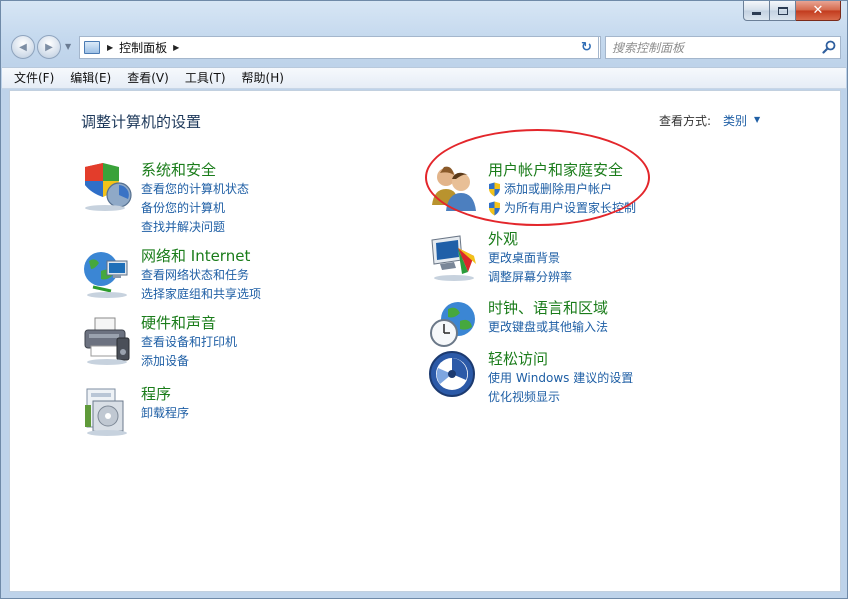  Describe the element at coordinates (141, 122) in the screenshot. I see `page-title: 调整计算机的设置` at that location.